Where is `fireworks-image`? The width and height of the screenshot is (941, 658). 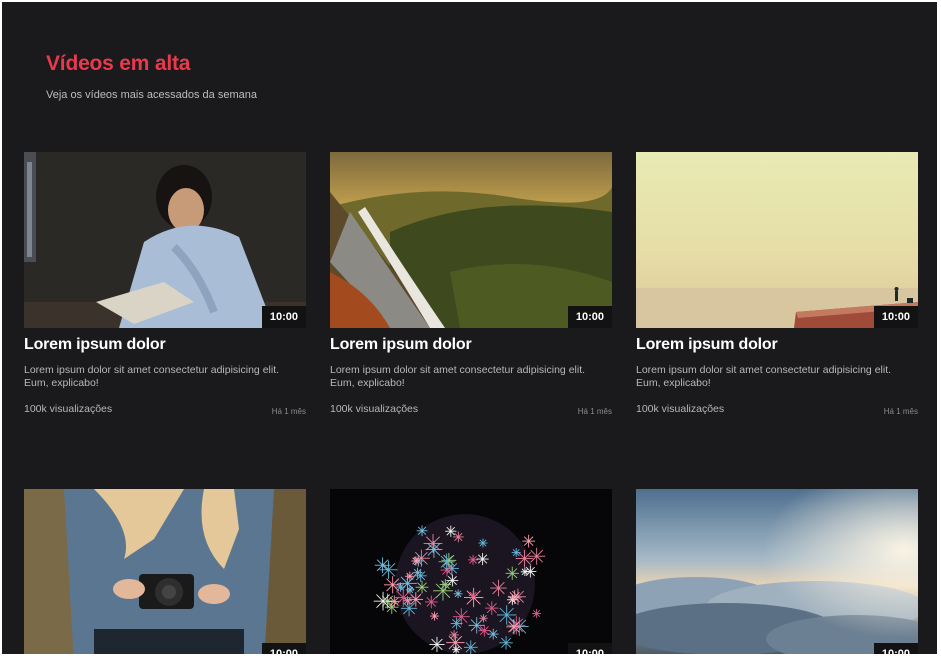
fireworks-image is located at coordinates (471, 571).